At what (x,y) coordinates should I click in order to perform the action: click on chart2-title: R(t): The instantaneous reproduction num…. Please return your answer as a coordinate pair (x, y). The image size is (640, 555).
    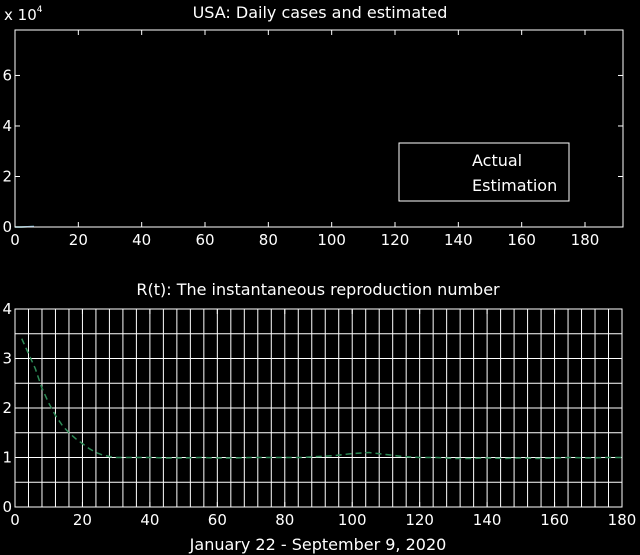
    Looking at the image, I should click on (318, 289).